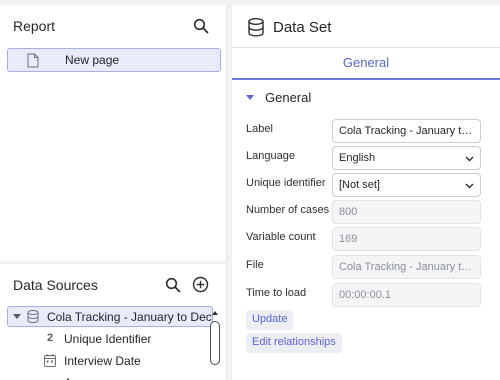 This screenshot has width=500, height=380. Describe the element at coordinates (406, 267) in the screenshot. I see `file-value: Cola Tracking - January to December` at that location.